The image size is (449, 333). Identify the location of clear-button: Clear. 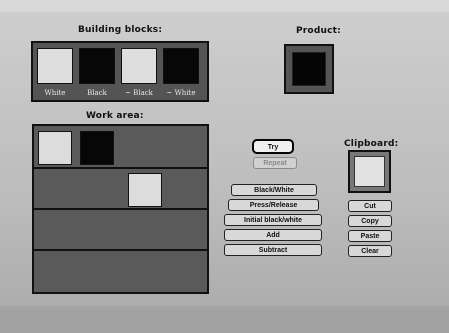
(370, 251).